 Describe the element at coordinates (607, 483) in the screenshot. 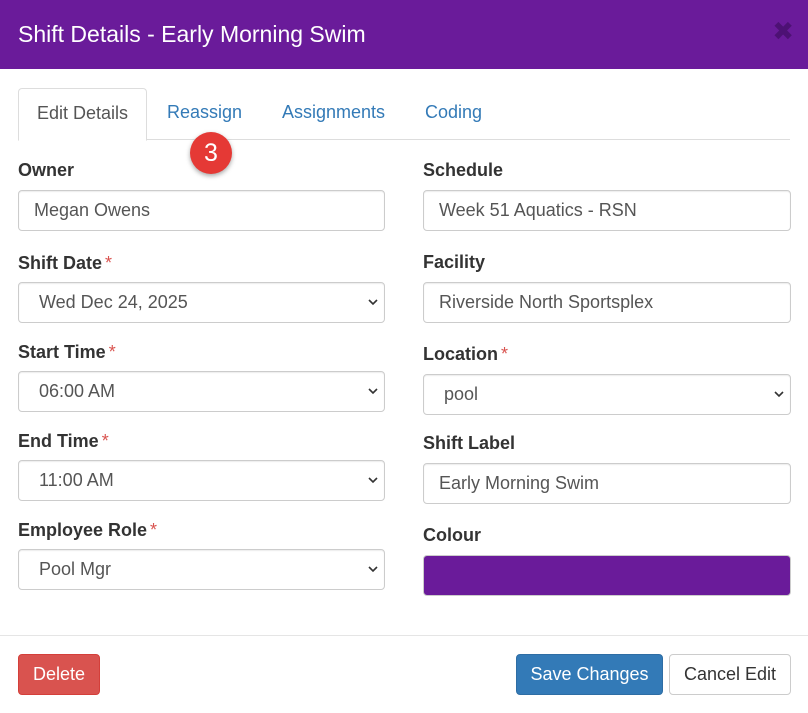

I see `shift-label-field: Early Morning Swim` at that location.